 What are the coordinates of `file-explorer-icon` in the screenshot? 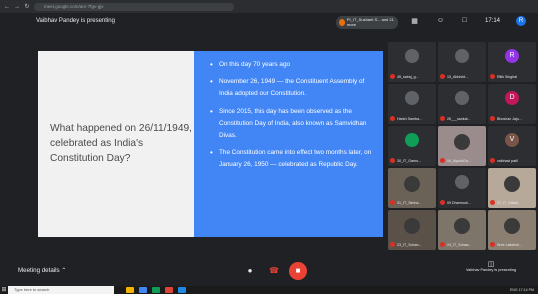 It's located at (130, 290).